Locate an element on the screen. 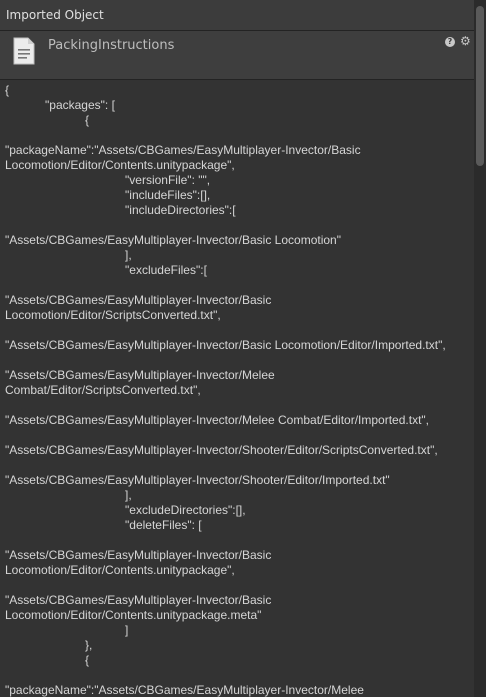 The height and width of the screenshot is (697, 486). code-line: "versionFile": "", is located at coordinates (108, 180).